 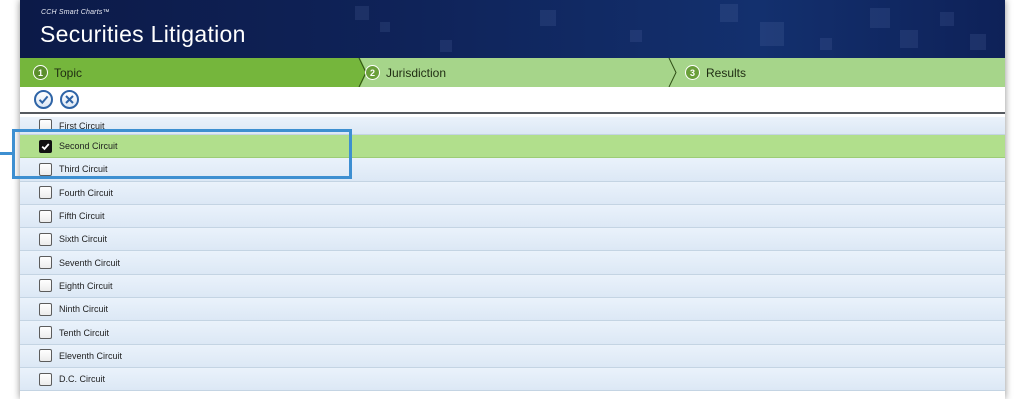 I want to click on step-jurisdiction: 2 Jurisdiction, so click(x=512, y=72).